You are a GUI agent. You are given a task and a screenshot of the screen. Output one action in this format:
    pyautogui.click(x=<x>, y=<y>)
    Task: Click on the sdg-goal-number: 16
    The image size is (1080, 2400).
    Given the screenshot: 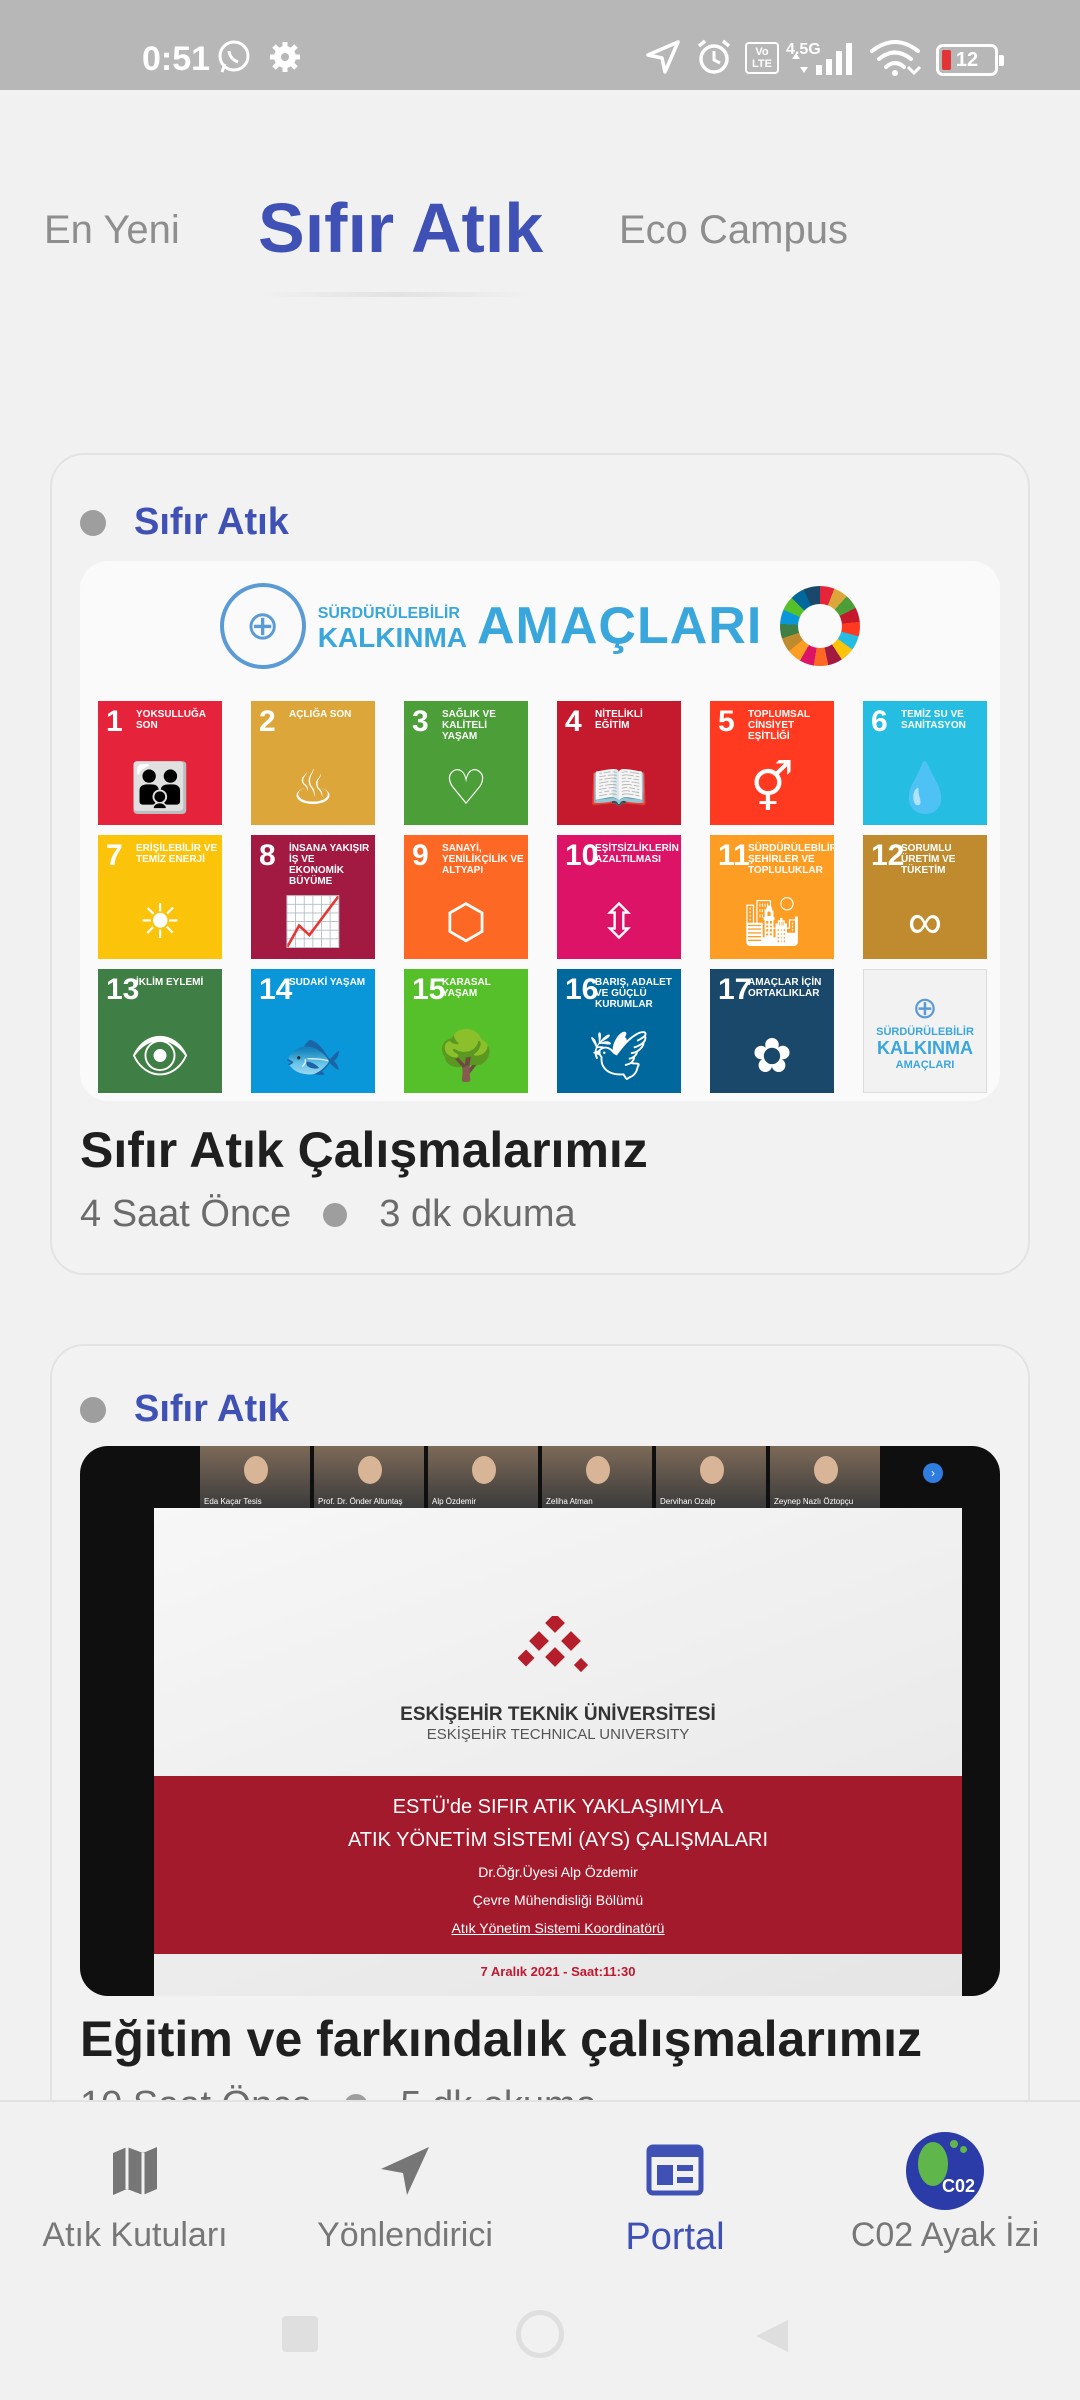 What is the action you would take?
    pyautogui.click(x=582, y=989)
    